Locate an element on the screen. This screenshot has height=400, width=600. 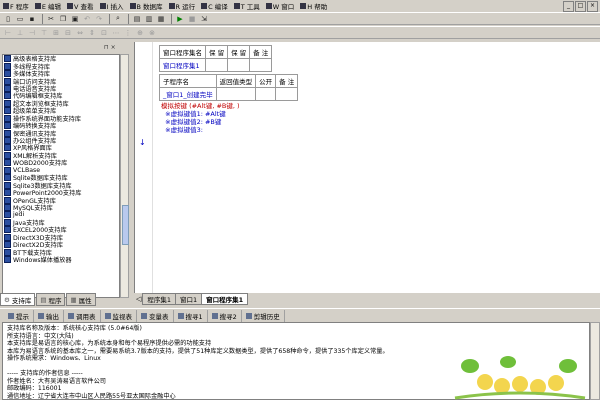
menu-item: W 窗口 is located at coordinates (280, 6).